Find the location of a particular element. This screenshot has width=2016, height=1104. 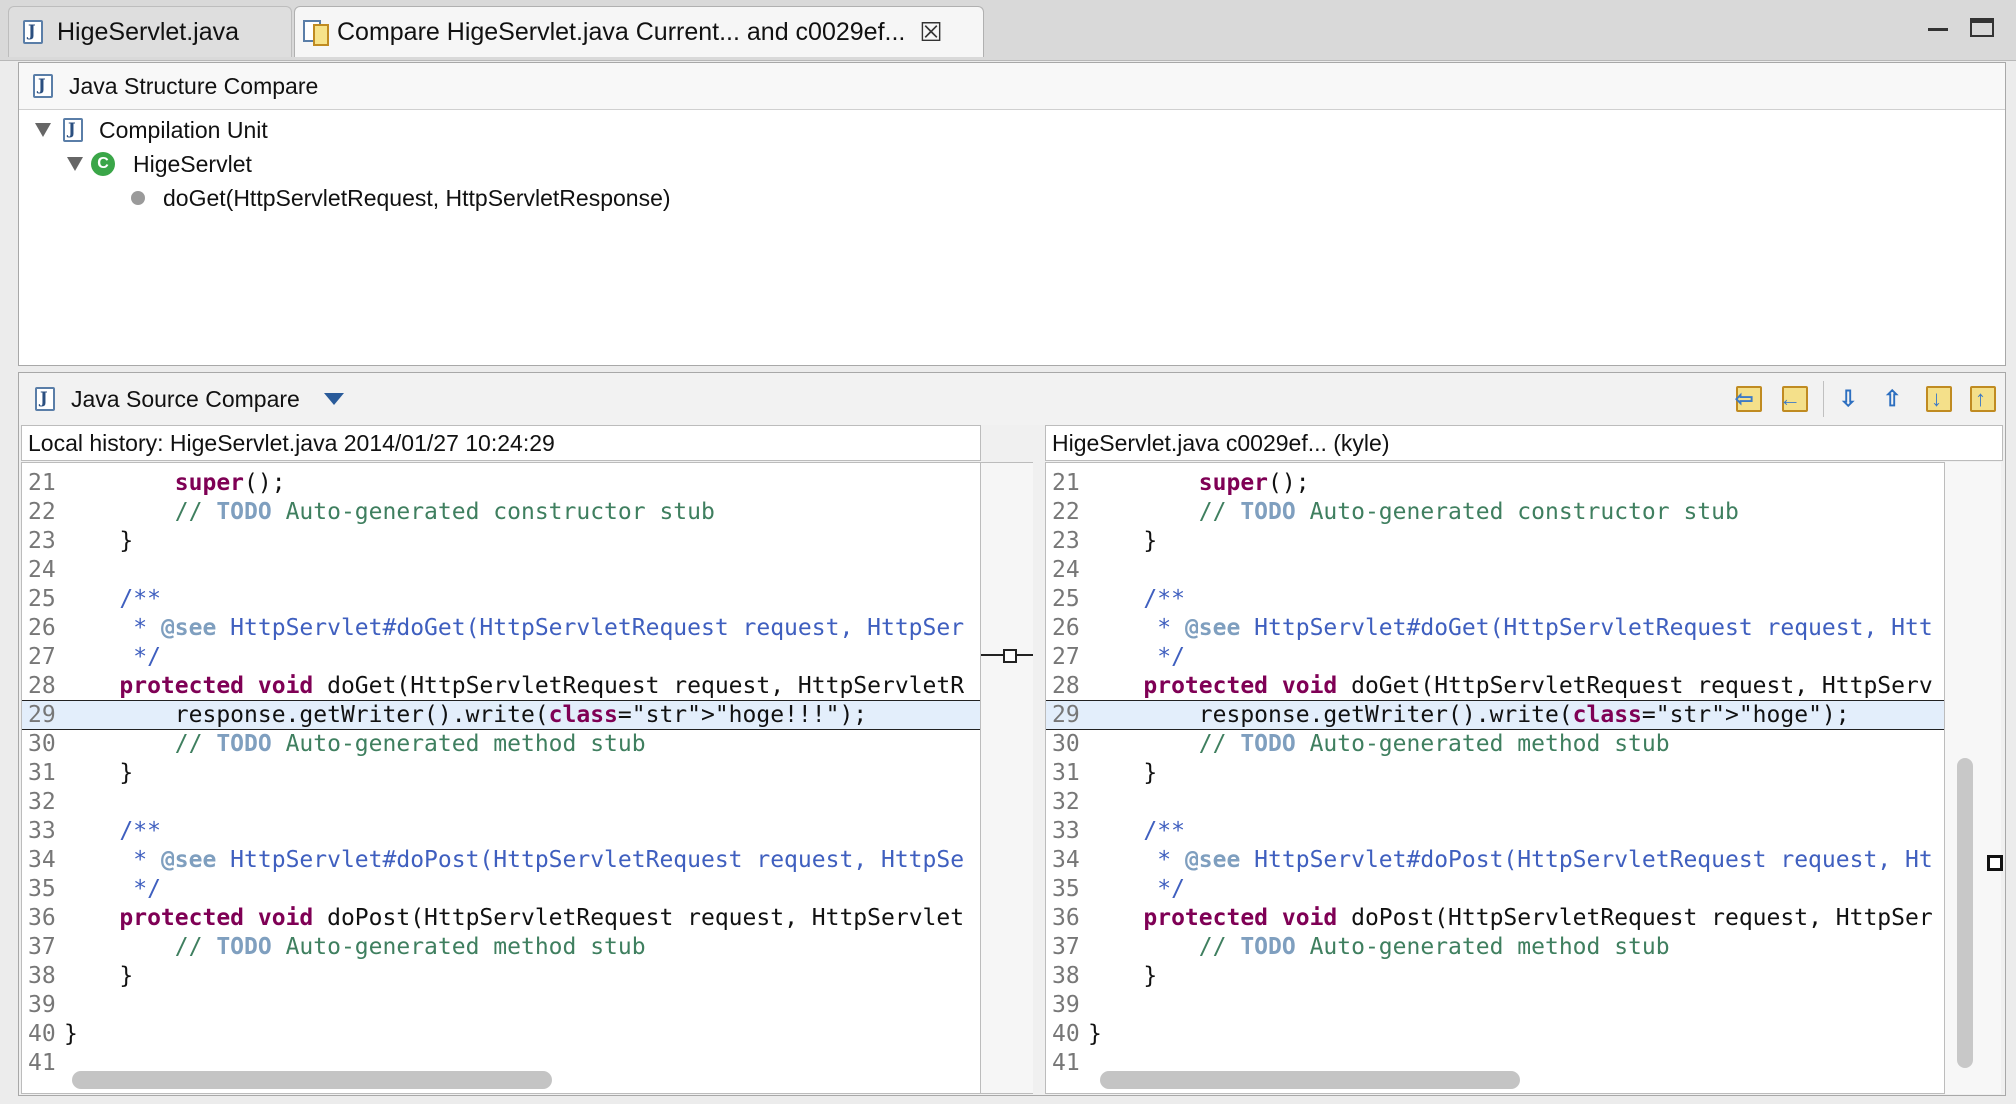

next-difference-icon: ⇩ is located at coordinates (1851, 399).